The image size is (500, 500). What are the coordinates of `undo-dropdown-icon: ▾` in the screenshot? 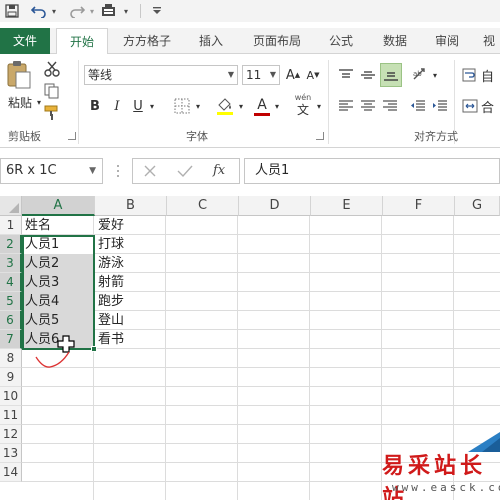 It's located at (54, 11).